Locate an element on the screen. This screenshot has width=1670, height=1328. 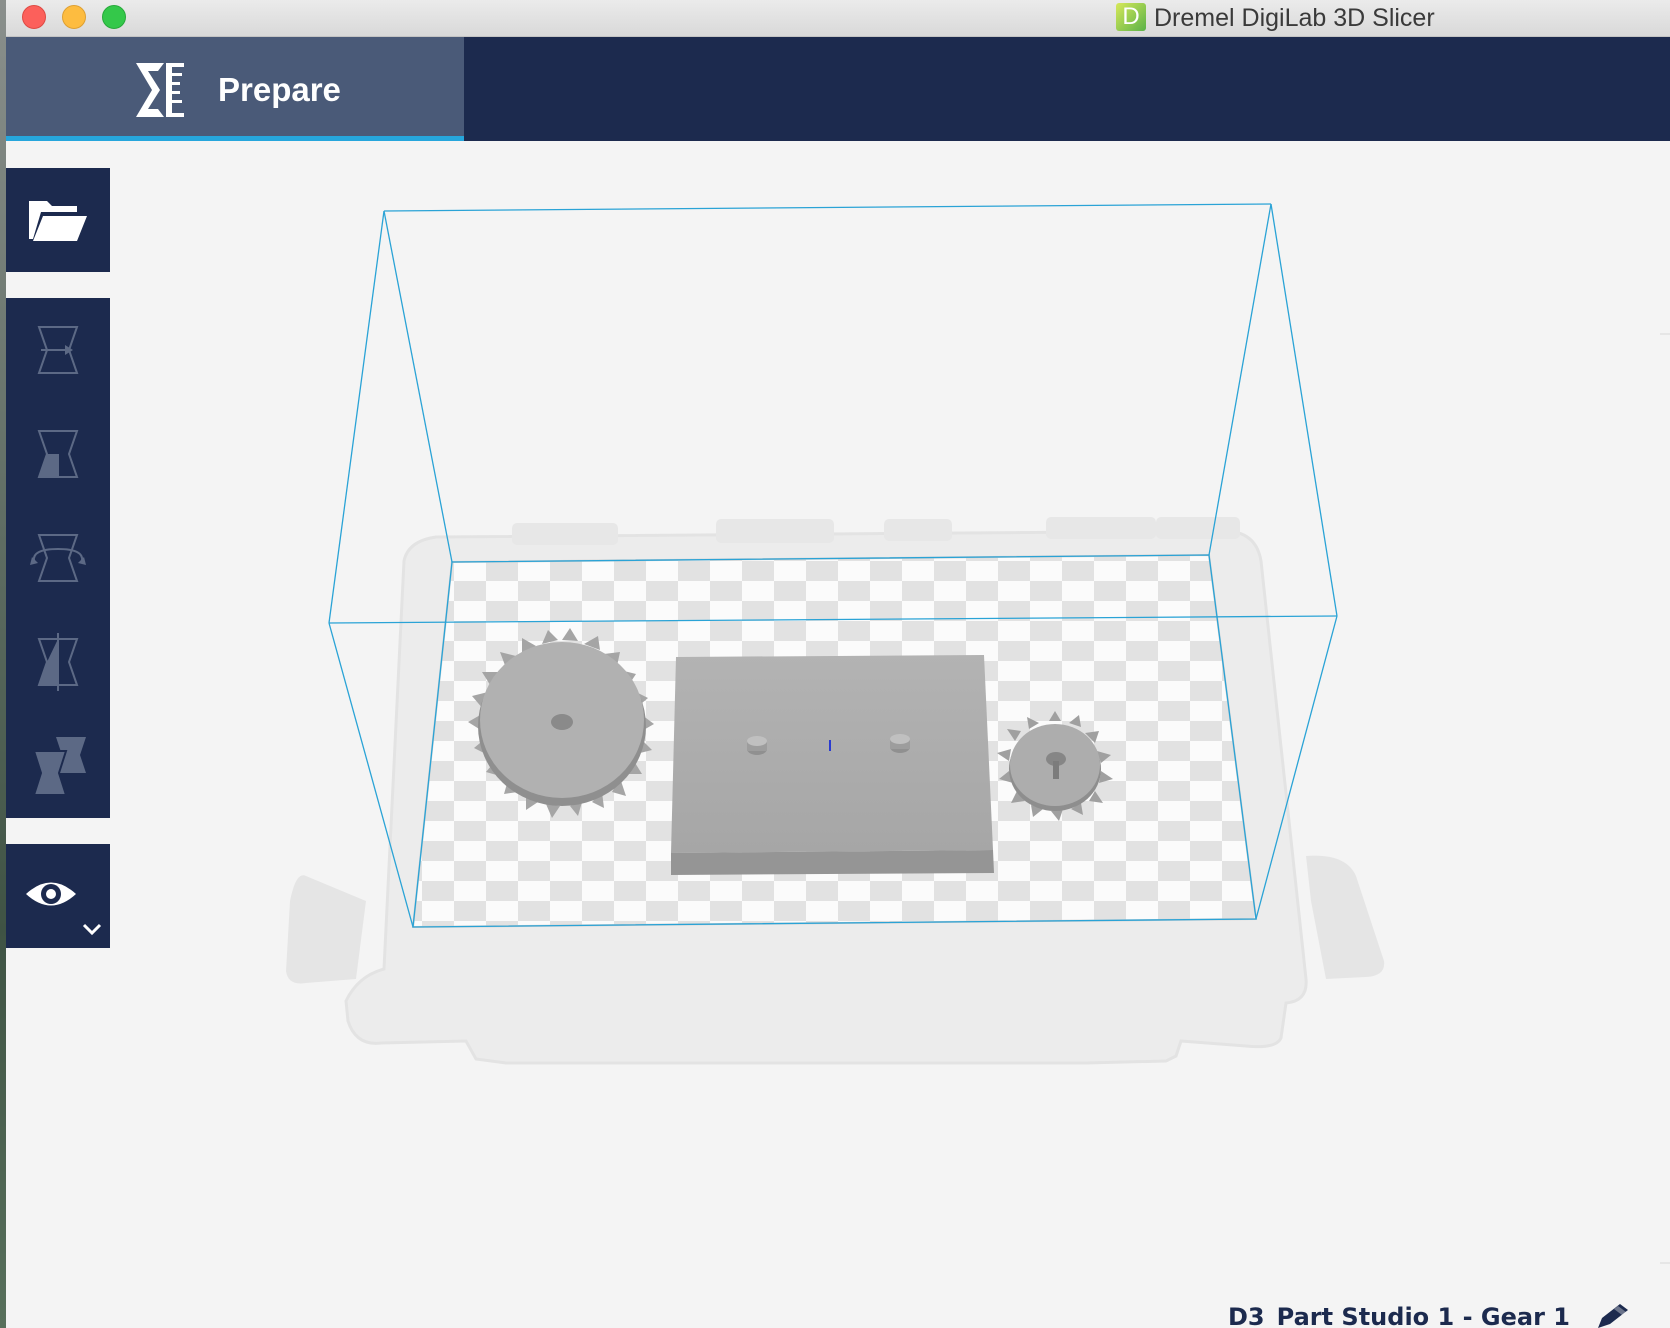
base-plate is located at coordinates (832, 765).